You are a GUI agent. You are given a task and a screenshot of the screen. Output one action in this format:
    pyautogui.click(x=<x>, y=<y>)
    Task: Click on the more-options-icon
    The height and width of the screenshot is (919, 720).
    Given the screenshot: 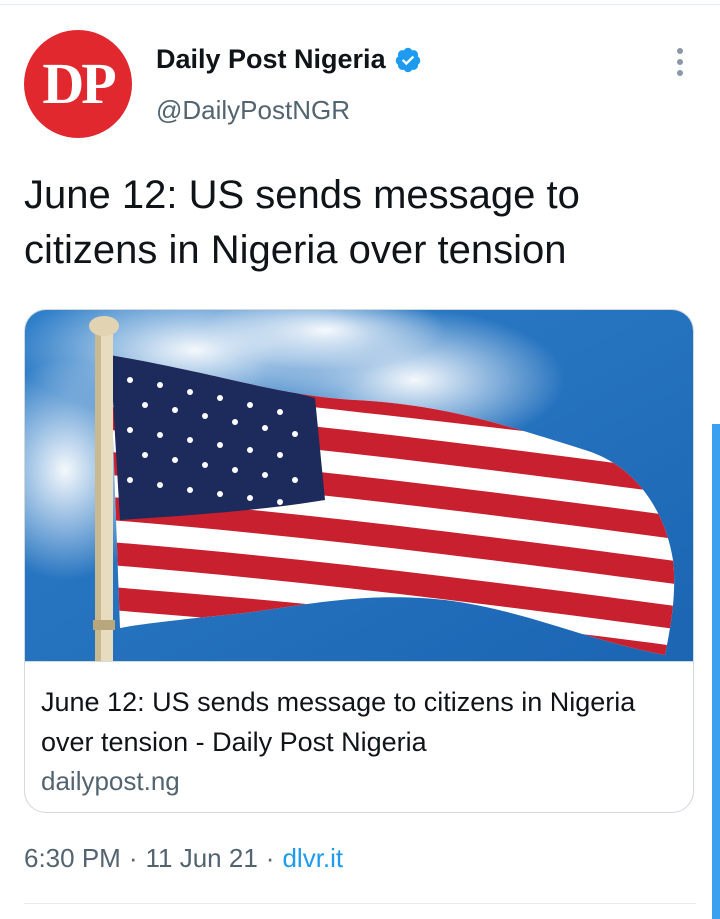 What is the action you would take?
    pyautogui.click(x=680, y=62)
    